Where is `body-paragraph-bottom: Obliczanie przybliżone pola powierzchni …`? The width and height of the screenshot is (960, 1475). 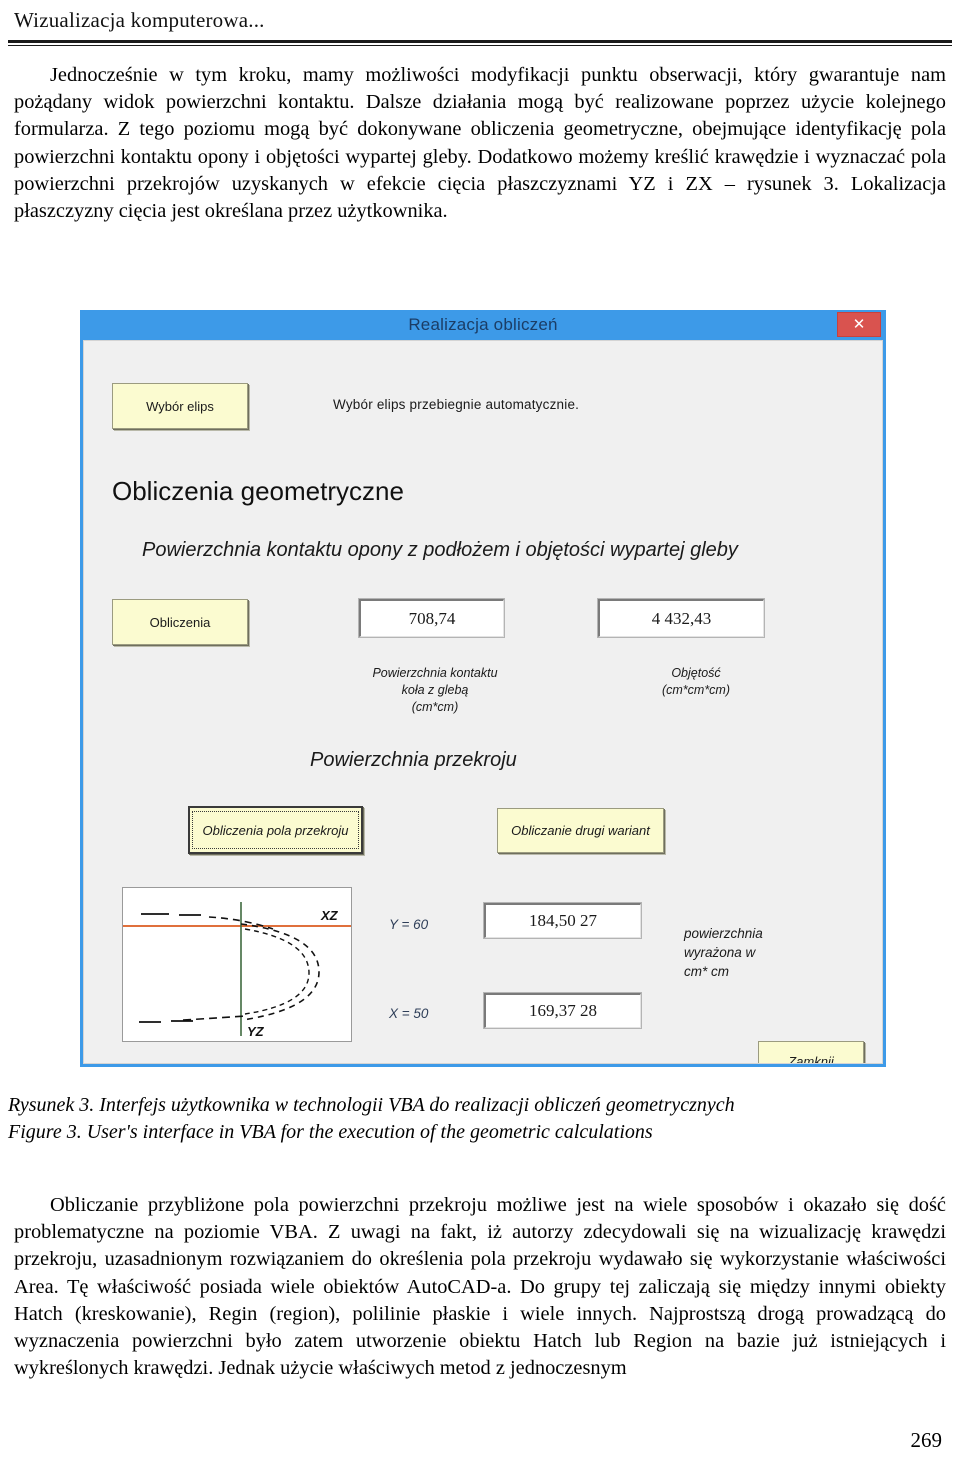
body-paragraph-bottom: Obliczanie przybliżone pola powierzchni … is located at coordinates (480, 1287).